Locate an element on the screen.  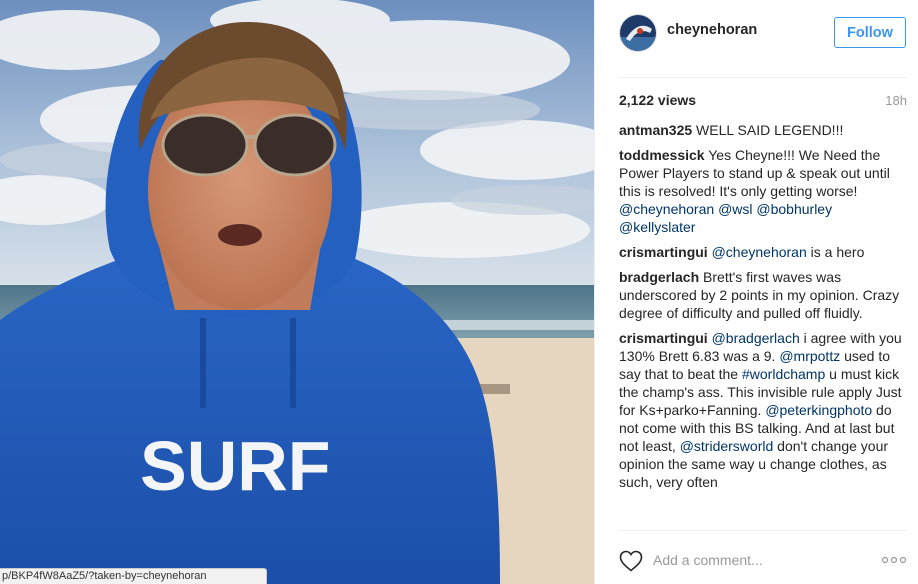
comment-mention: @mrpottz is located at coordinates (809, 356).